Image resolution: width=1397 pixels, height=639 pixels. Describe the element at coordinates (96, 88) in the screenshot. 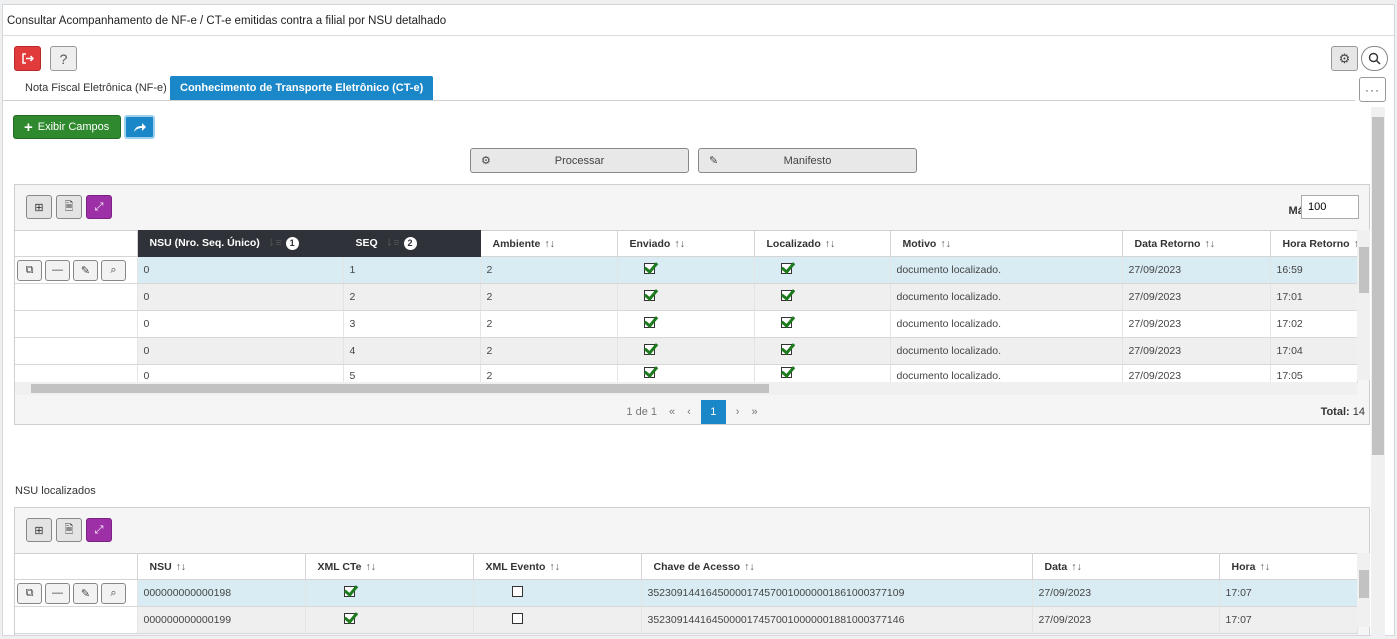

I see `tab-nfe: Nota Fiscal Eletrônica (NF-e)` at that location.